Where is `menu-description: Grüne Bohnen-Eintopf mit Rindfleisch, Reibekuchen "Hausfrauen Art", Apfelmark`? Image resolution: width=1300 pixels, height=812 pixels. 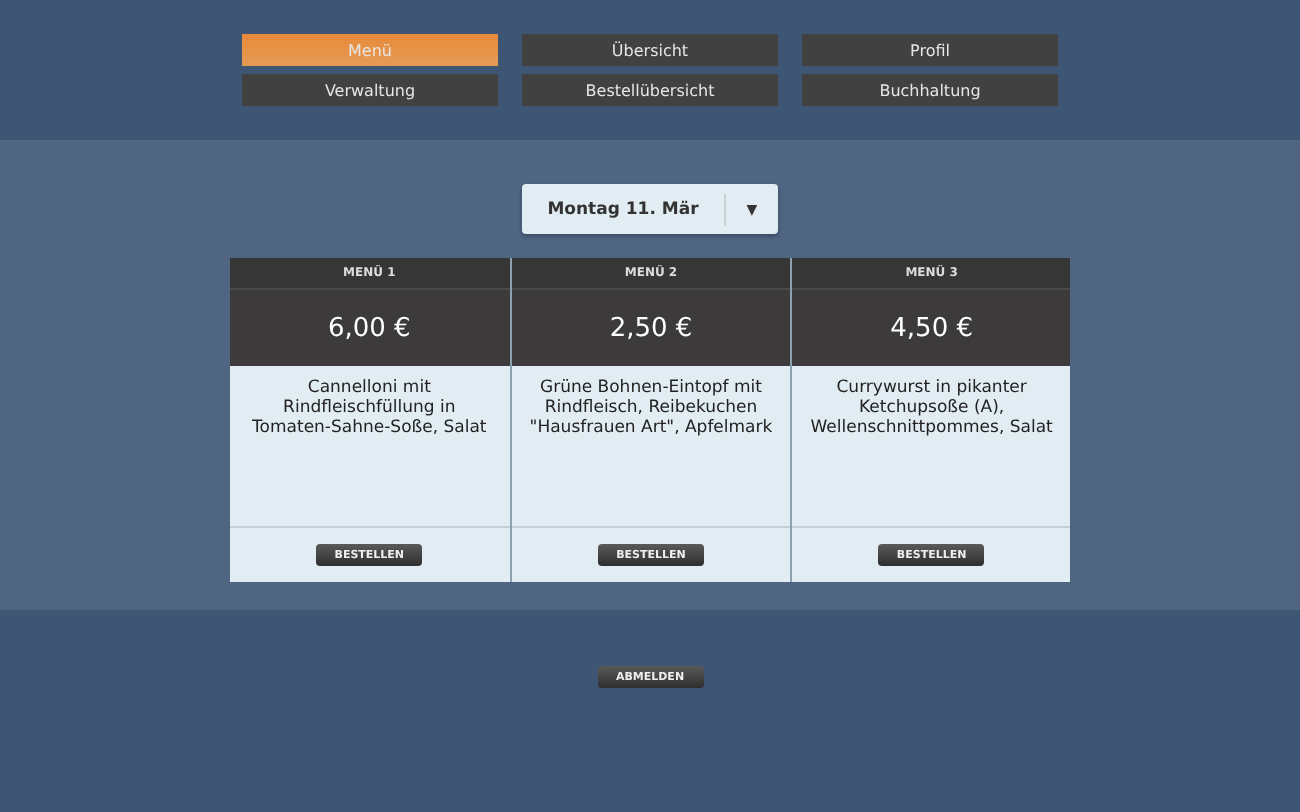 menu-description: Grüne Bohnen-Eintopf mit Rindfleisch, Reibekuchen "Hausfrauen Art", Apfelmark is located at coordinates (651, 446).